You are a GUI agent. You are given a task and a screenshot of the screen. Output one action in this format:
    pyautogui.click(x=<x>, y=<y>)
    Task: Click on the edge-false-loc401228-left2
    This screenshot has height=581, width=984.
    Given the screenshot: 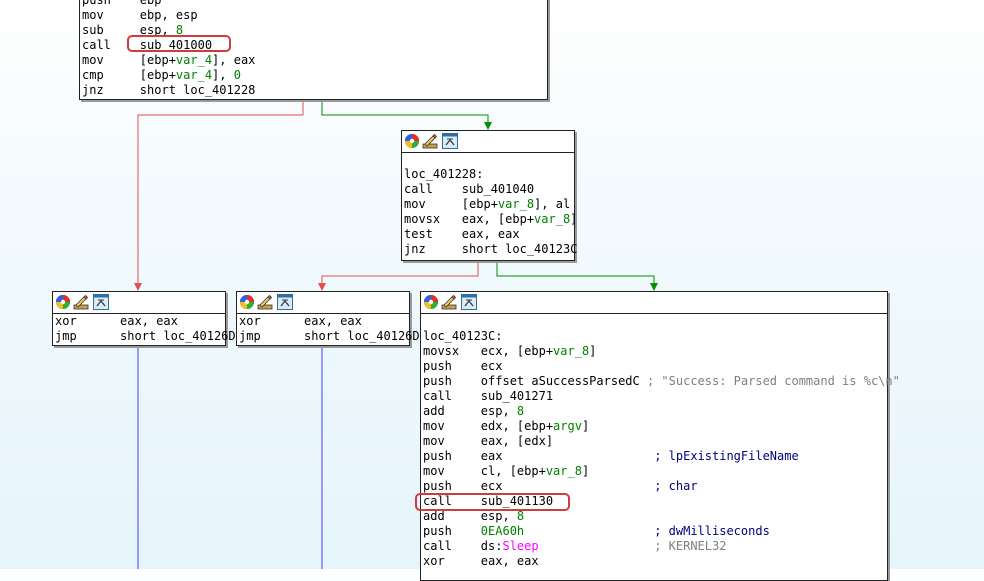 What is the action you would take?
    pyautogui.click(x=400, y=272)
    